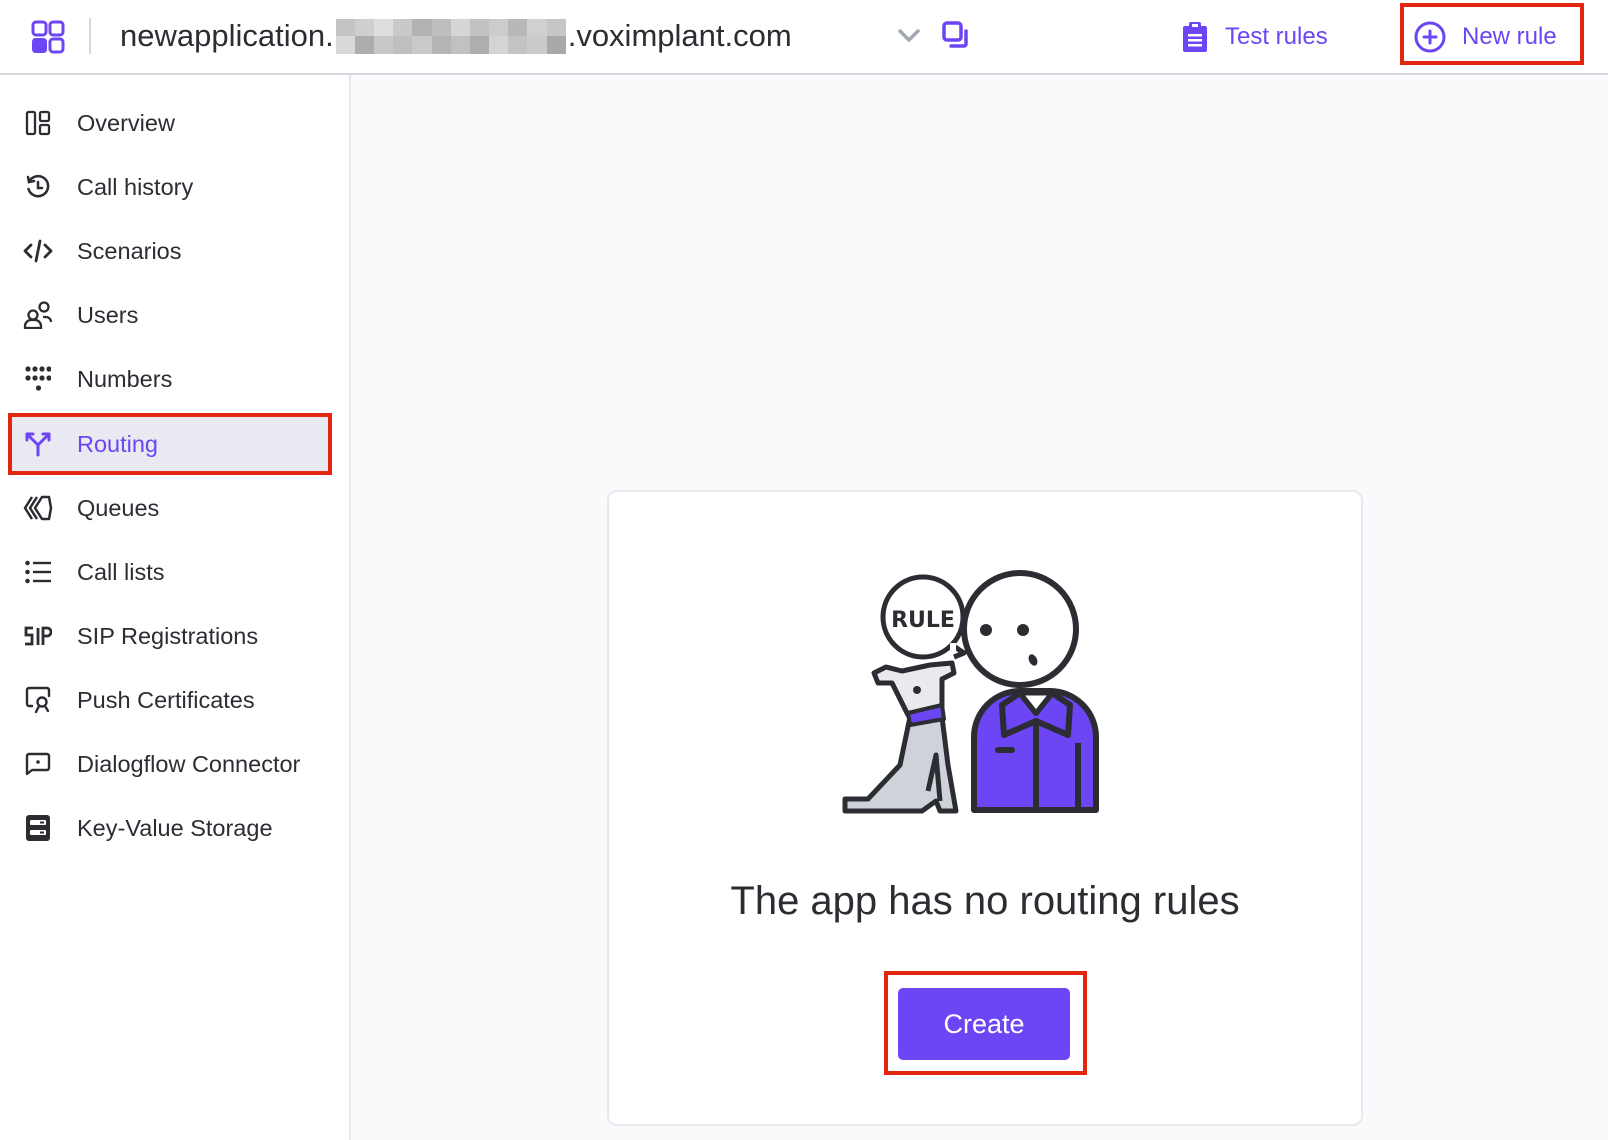  Describe the element at coordinates (121, 571) in the screenshot. I see `sidebar-item-label: Call lists` at that location.